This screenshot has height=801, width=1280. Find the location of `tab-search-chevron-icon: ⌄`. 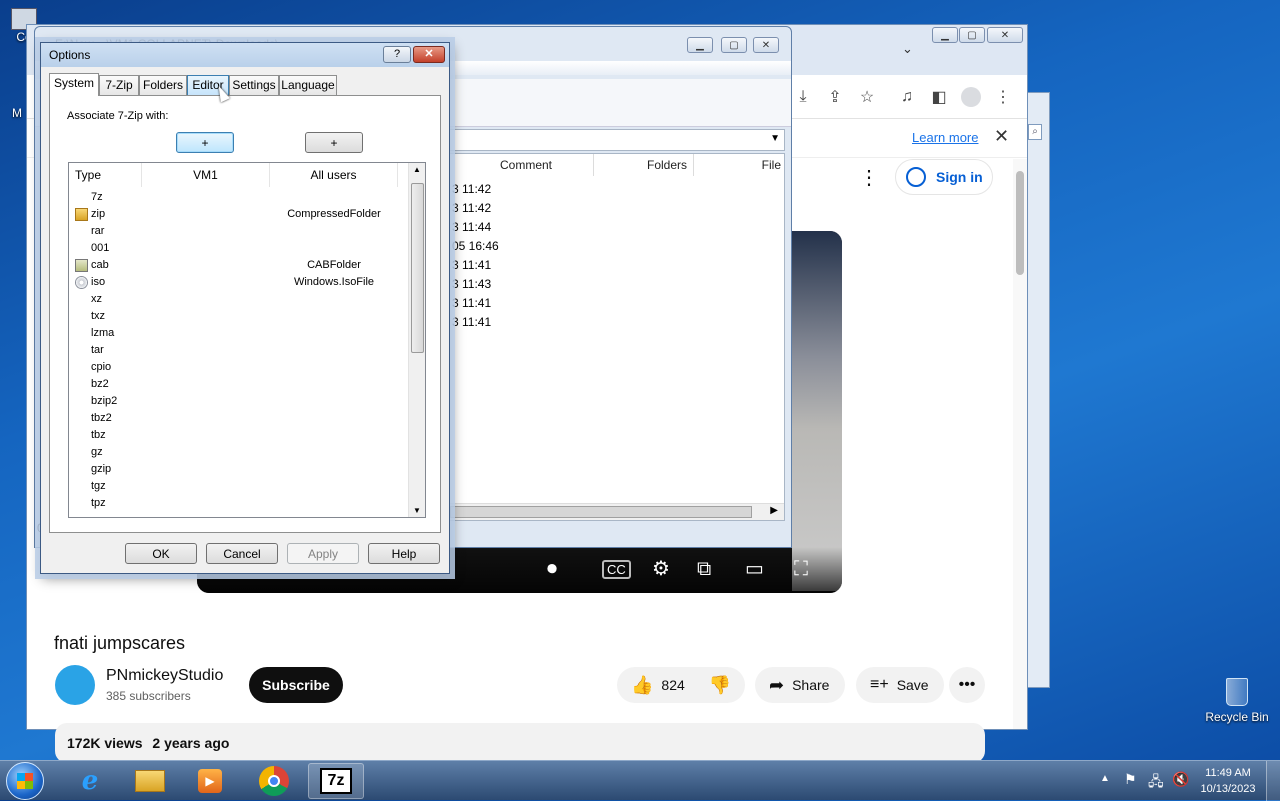

tab-search-chevron-icon: ⌄ is located at coordinates (907, 49).